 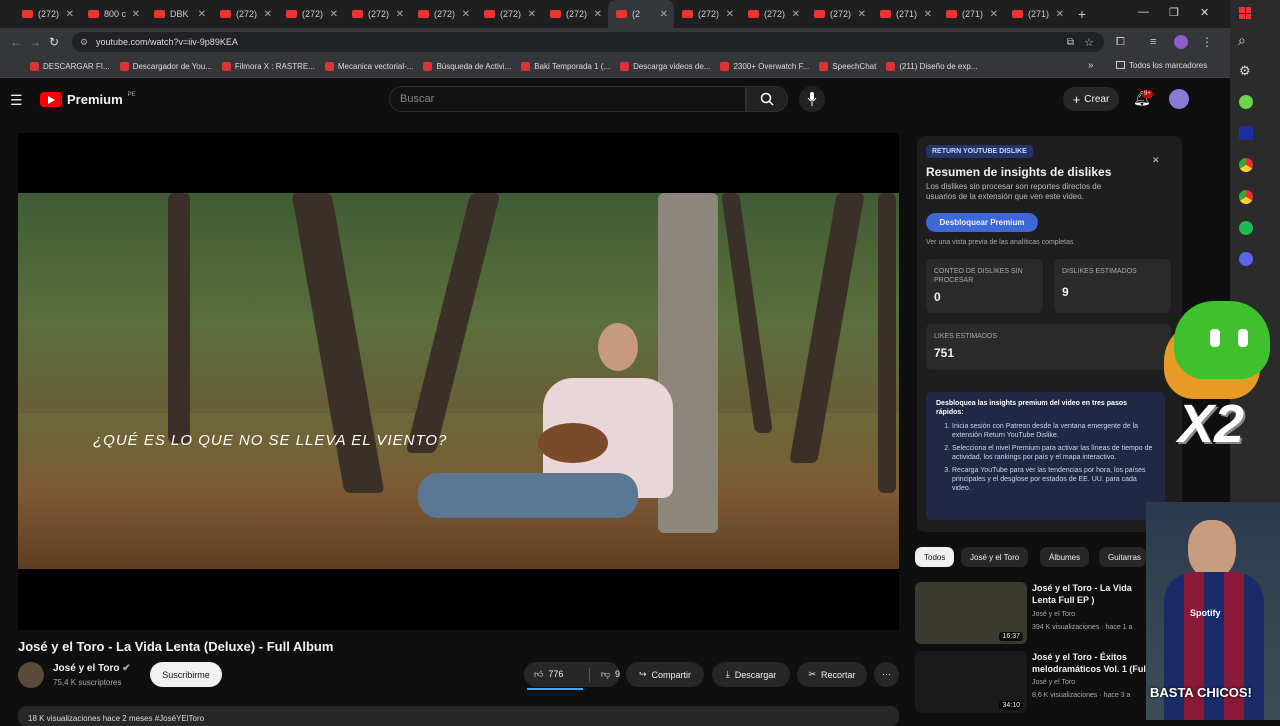 What do you see at coordinates (1091, 65) in the screenshot?
I see `more-bookmarks-icon: »` at bounding box center [1091, 65].